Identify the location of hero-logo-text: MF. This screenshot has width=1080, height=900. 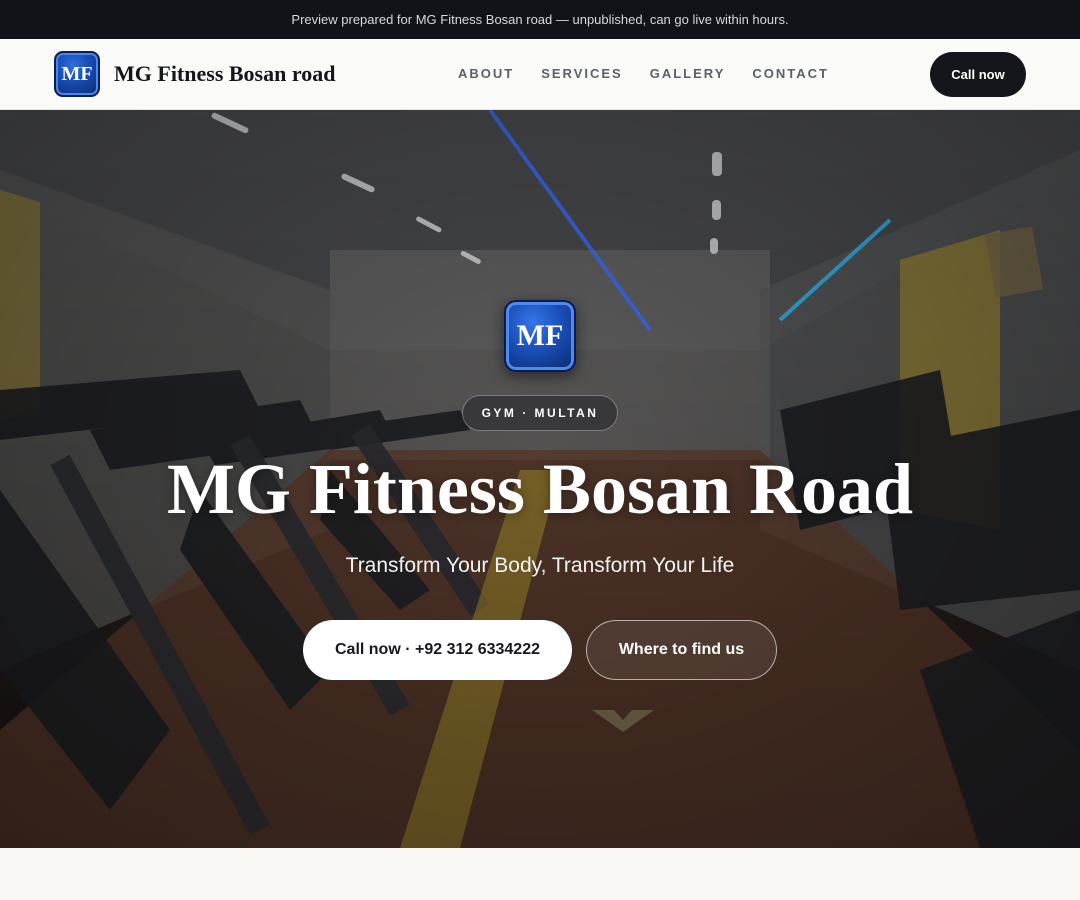
(540, 335).